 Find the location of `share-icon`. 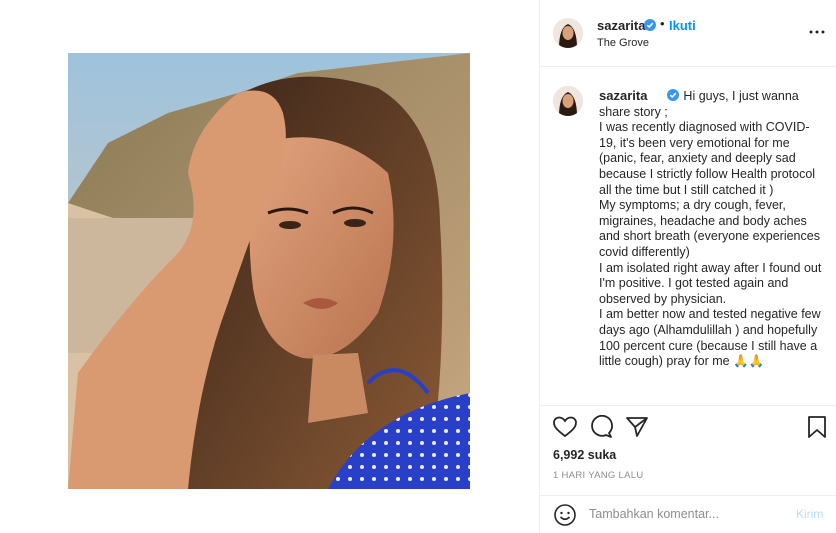

share-icon is located at coordinates (637, 427).